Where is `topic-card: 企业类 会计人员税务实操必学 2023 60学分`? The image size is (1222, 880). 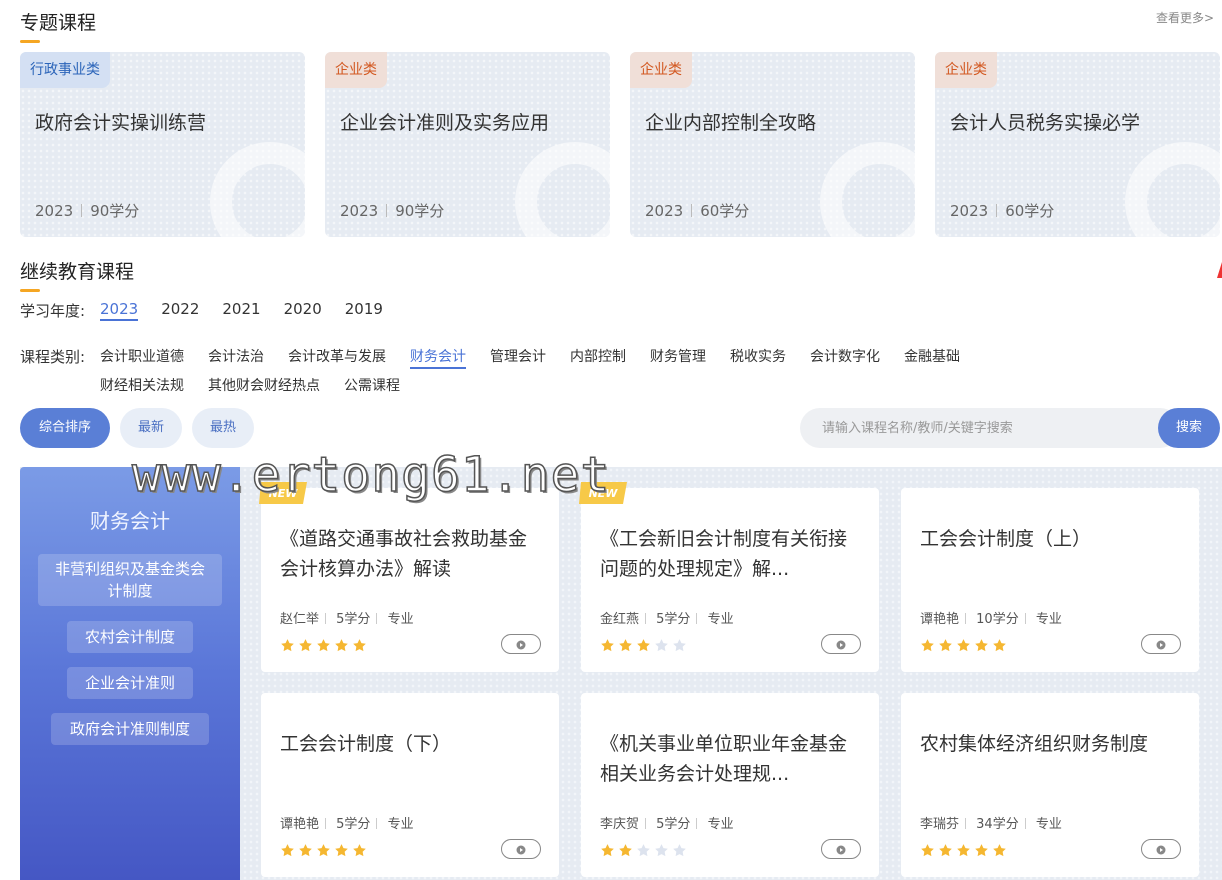
topic-card: 企业类 会计人员税务实操必学 2023 60学分 is located at coordinates (1077, 144).